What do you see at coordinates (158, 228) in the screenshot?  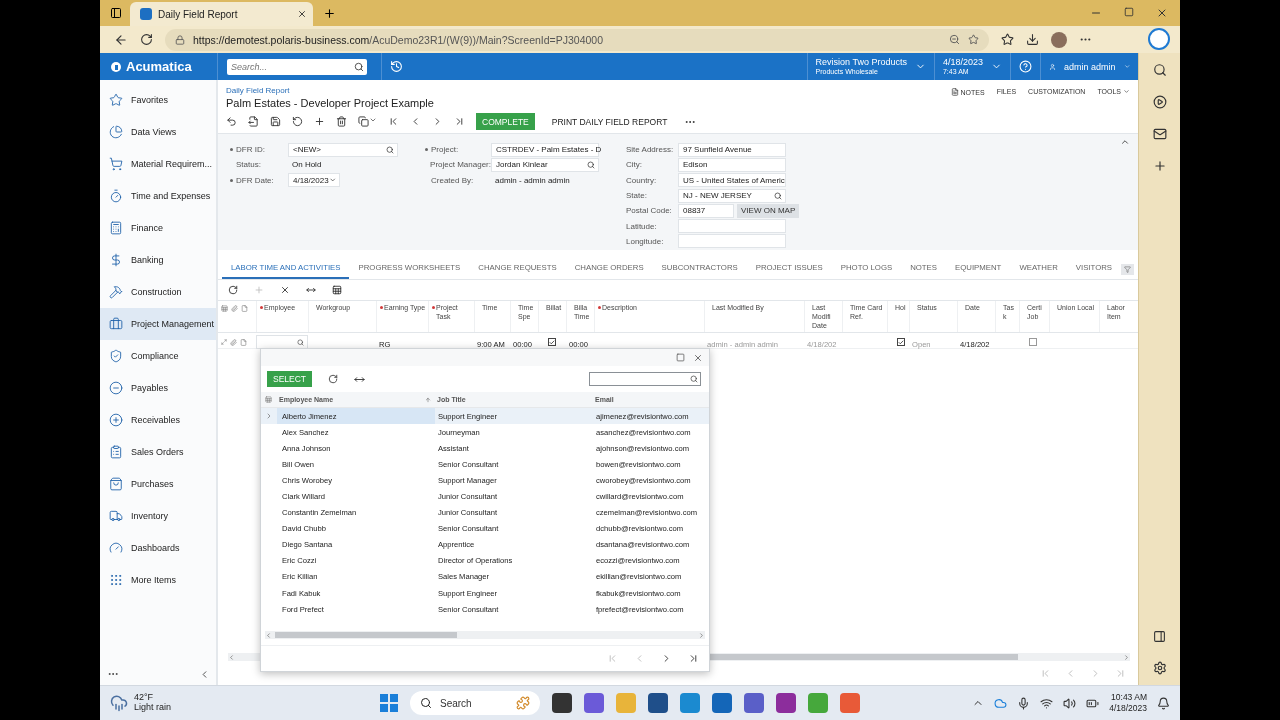 I see `sidebar-item: Finance` at bounding box center [158, 228].